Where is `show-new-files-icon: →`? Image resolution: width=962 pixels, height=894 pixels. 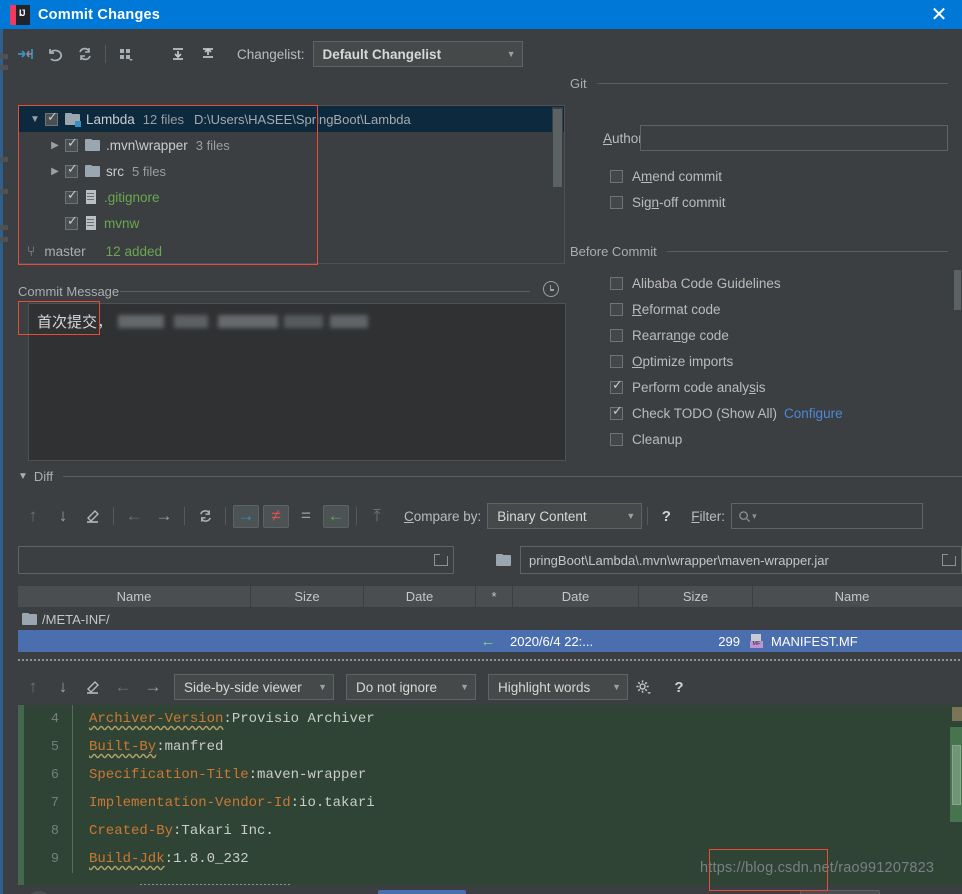 show-new-files-icon: → is located at coordinates (246, 516).